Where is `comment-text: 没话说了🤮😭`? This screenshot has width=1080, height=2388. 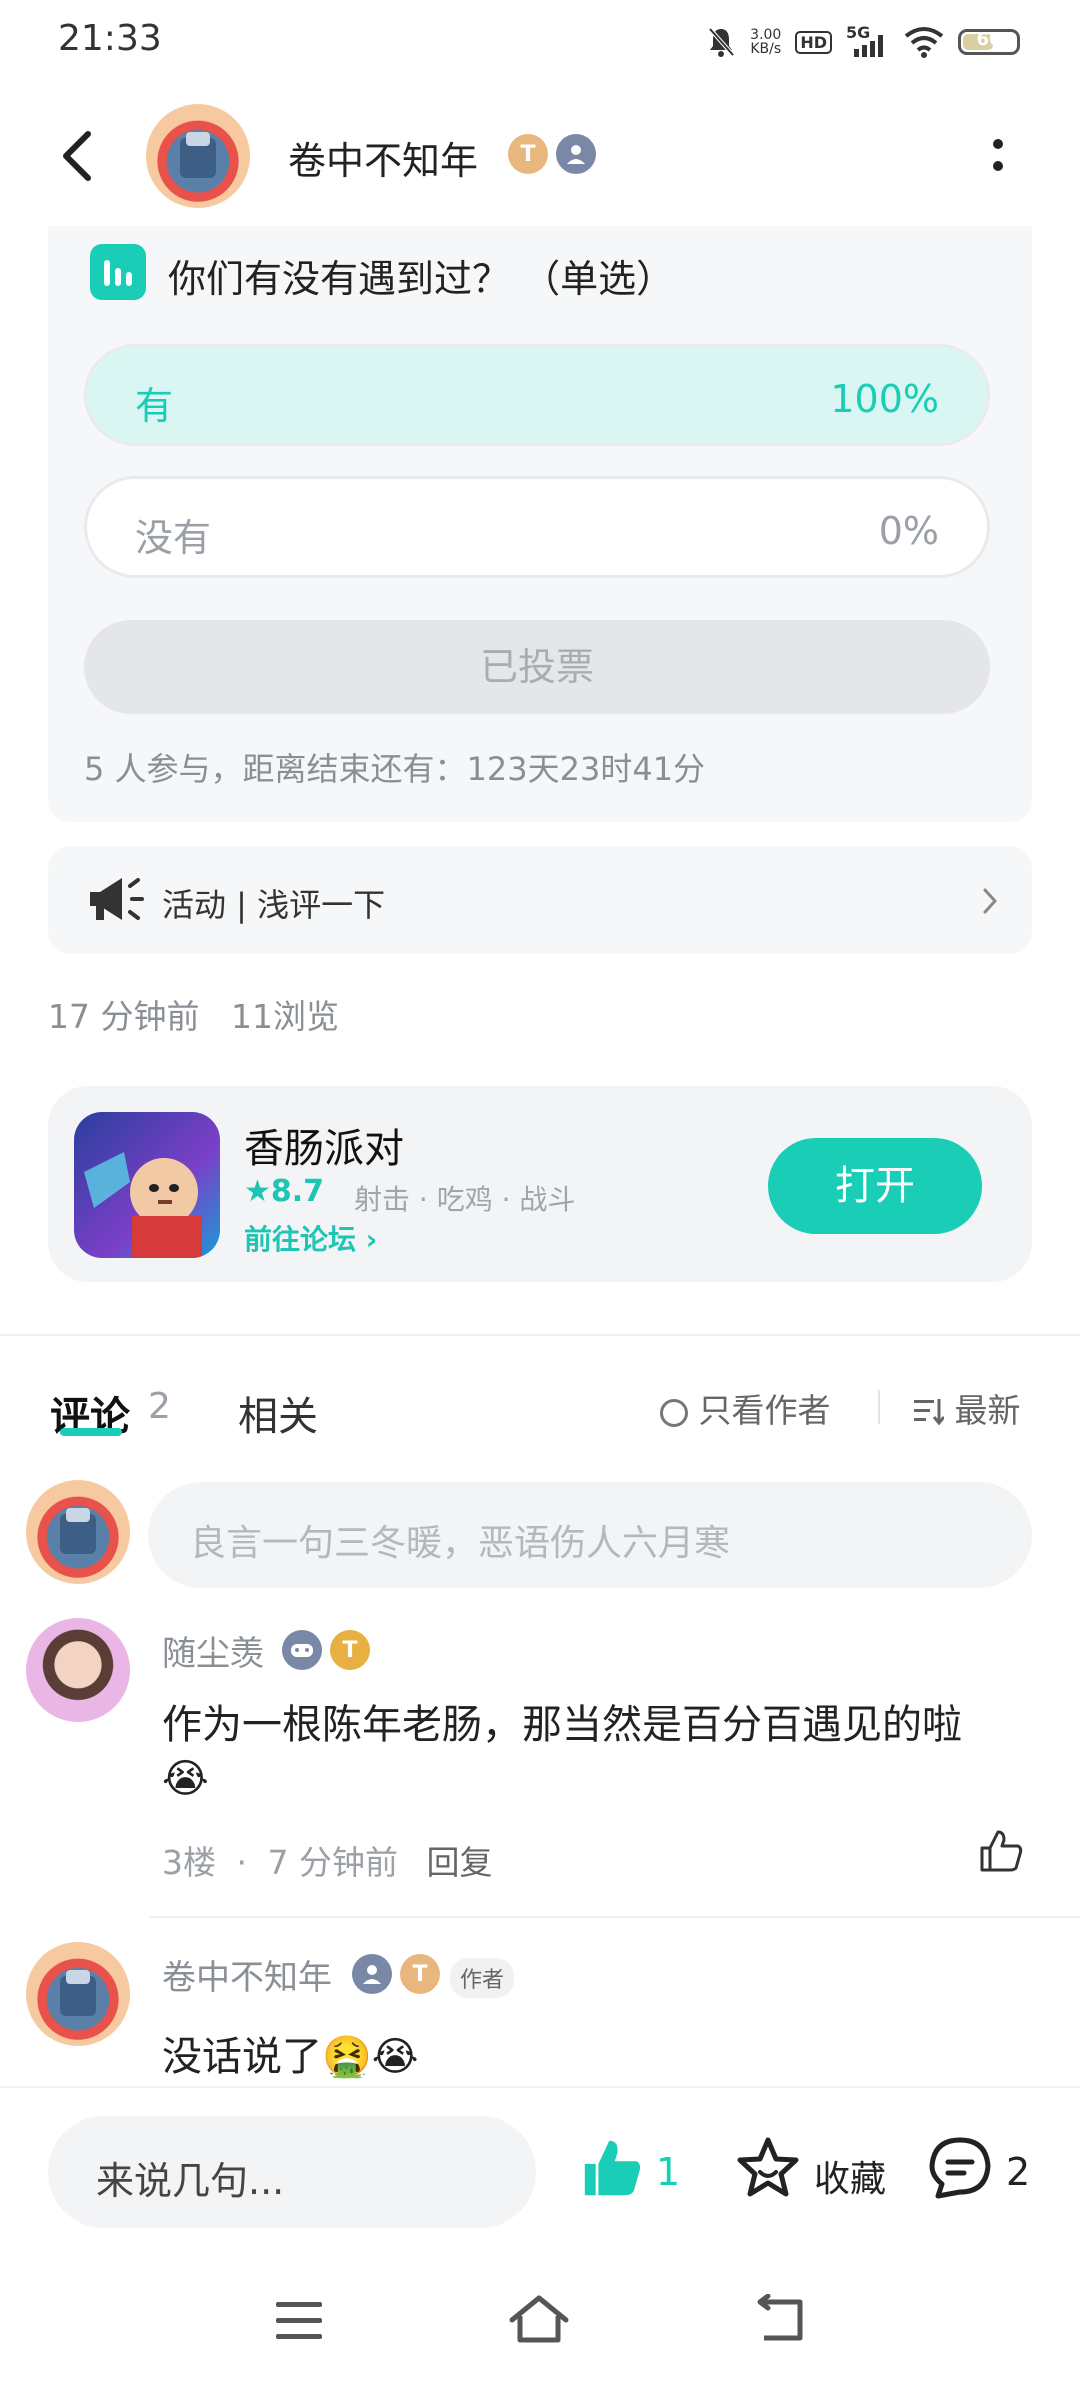 comment-text: 没话说了🤮😭 is located at coordinates (290, 2057).